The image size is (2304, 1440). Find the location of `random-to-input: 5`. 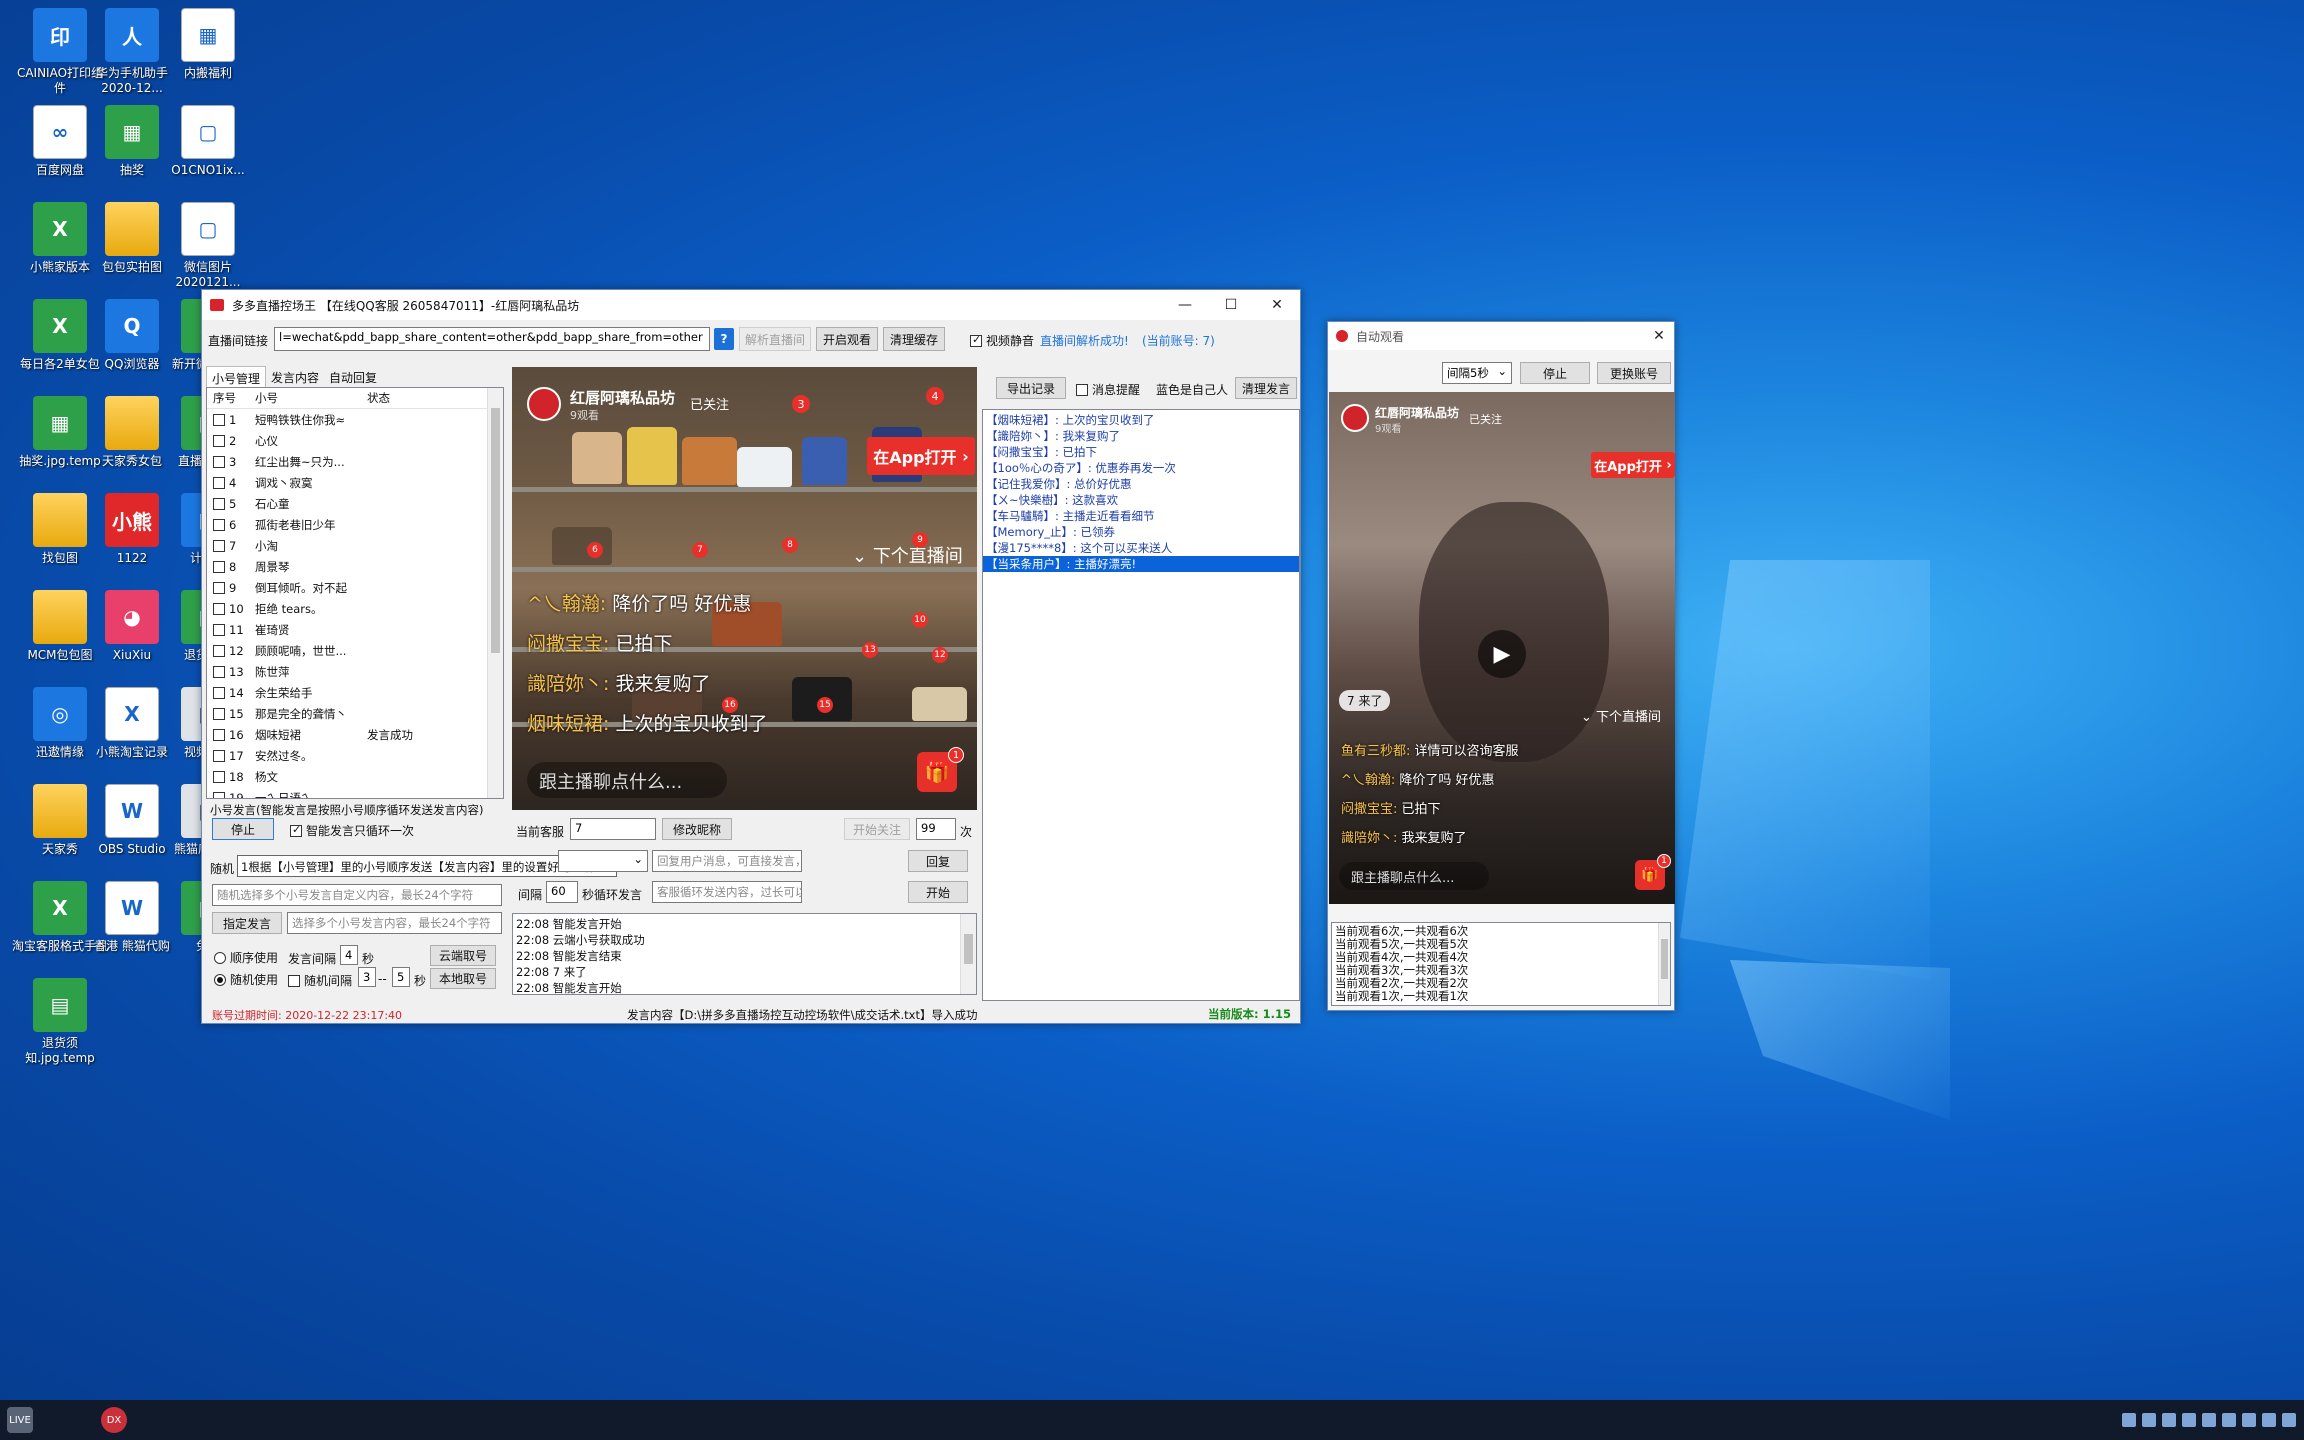

random-to-input: 5 is located at coordinates (401, 977).